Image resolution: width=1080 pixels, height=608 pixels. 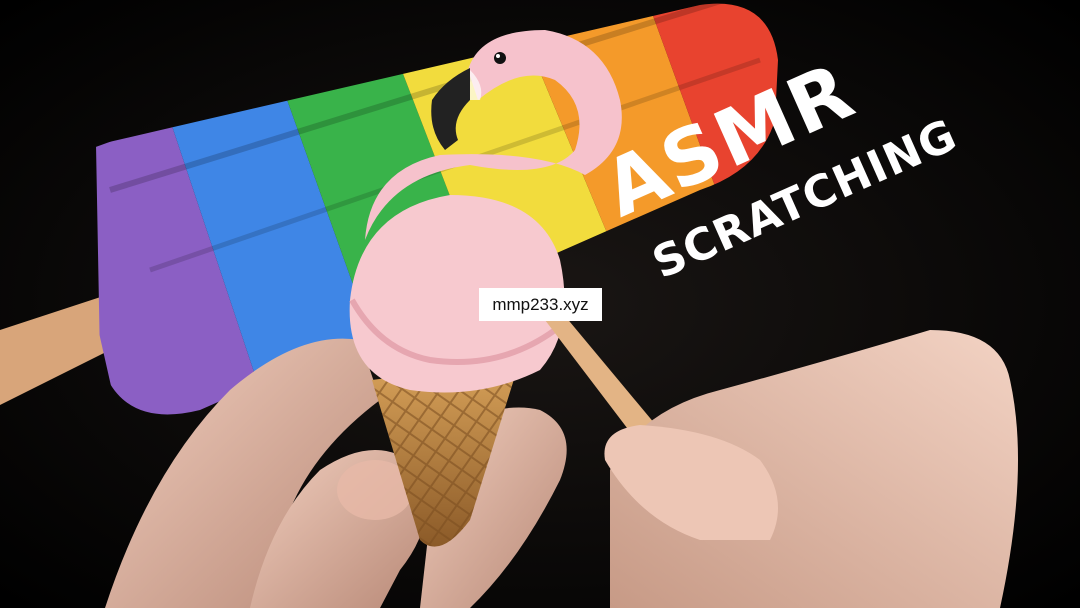 I want to click on flamingo-eye, so click(x=500, y=58).